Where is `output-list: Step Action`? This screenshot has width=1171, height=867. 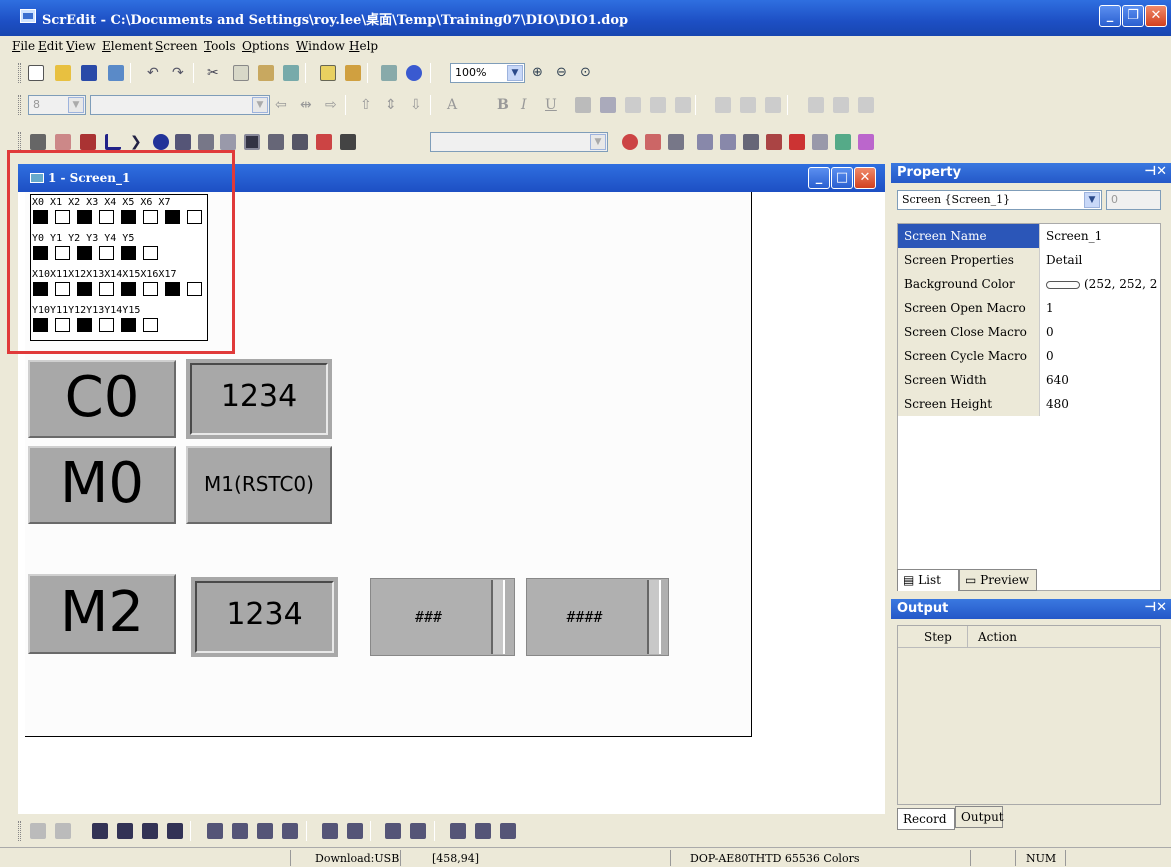 output-list: Step Action is located at coordinates (1029, 715).